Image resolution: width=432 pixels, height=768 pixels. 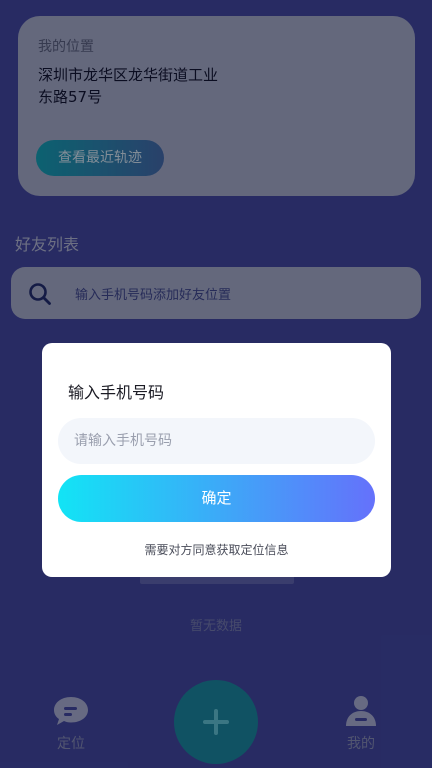 I want to click on confirm-button: 确定, so click(x=216, y=498).